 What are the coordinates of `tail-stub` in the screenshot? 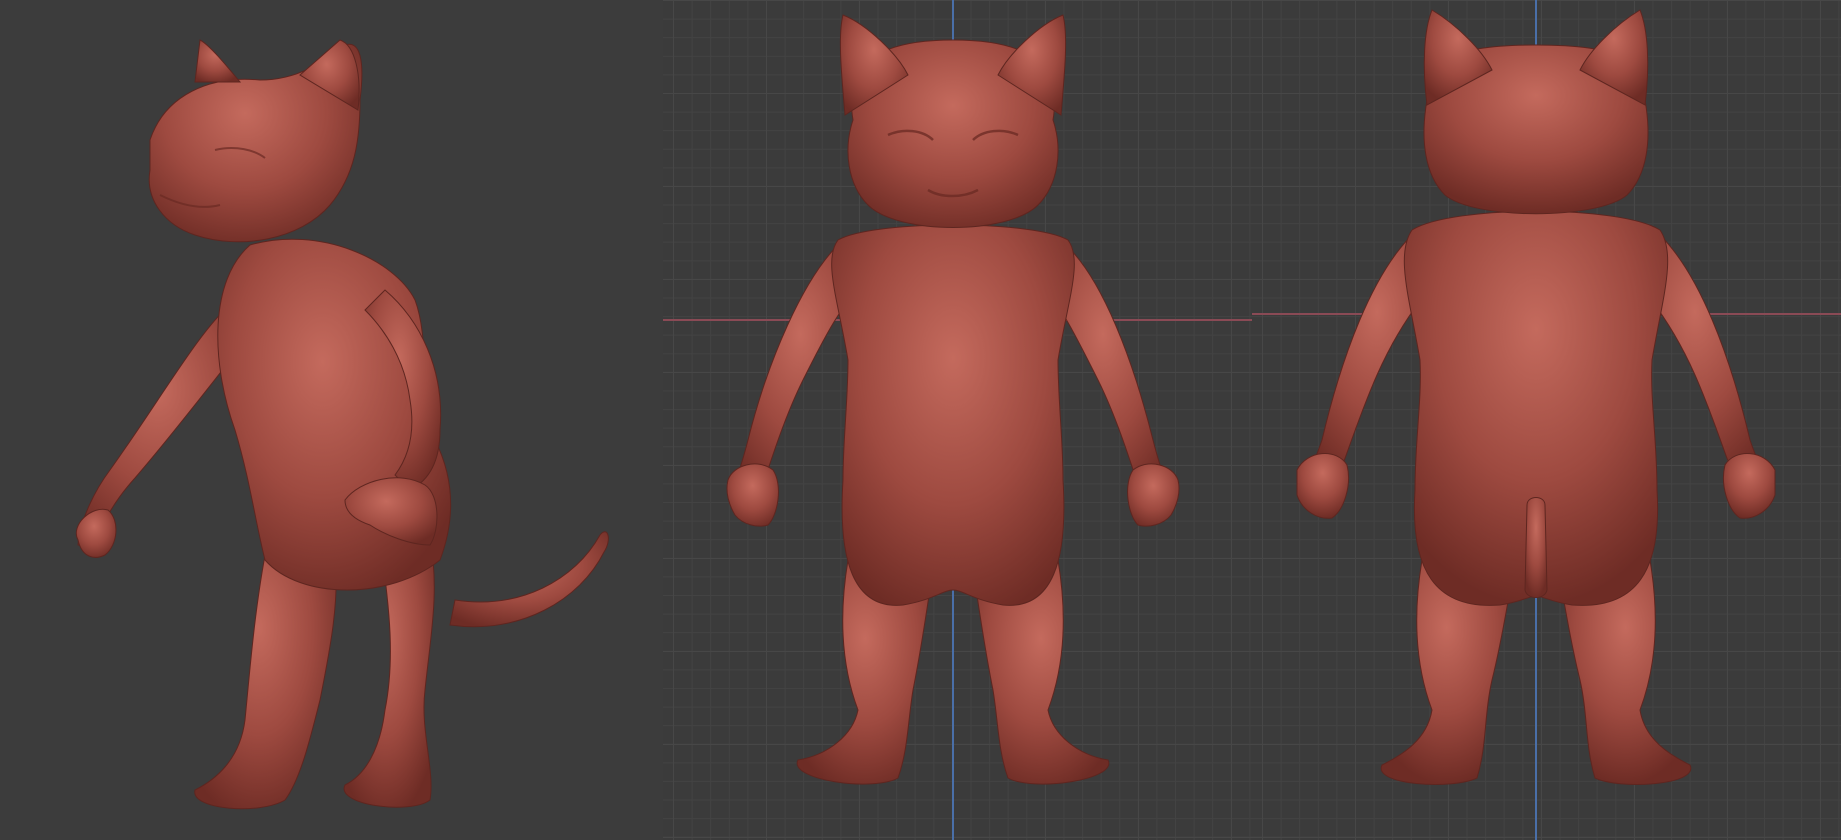 It's located at (1536, 547).